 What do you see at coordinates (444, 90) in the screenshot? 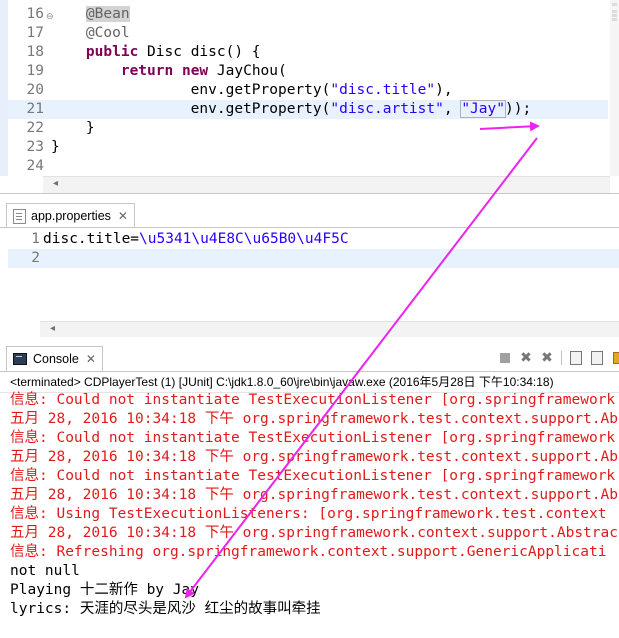
I see `code-token: ),` at bounding box center [444, 90].